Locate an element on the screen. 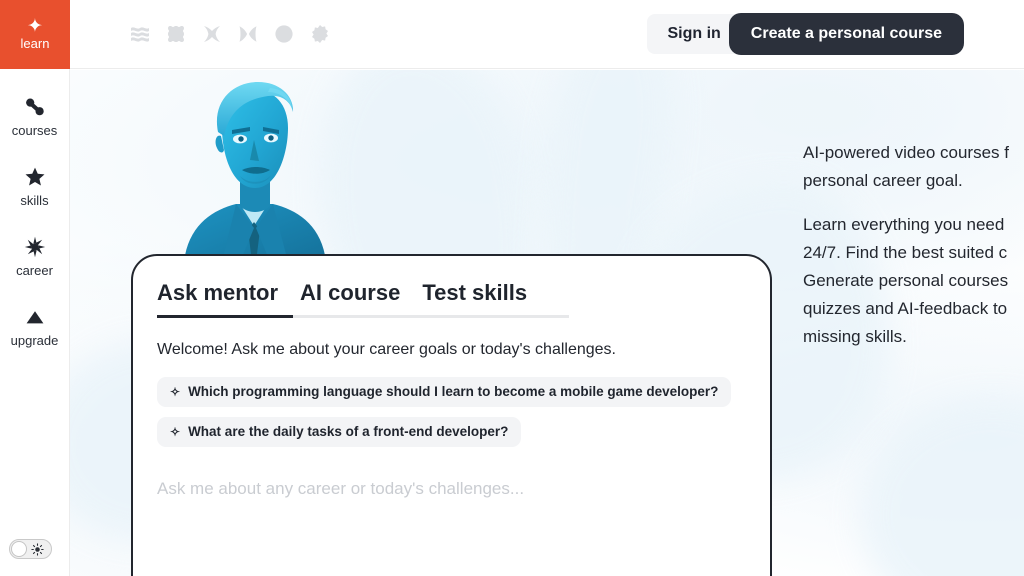 This screenshot has height=576, width=1024. logo-placeholder-squircle-icon is located at coordinates (176, 34).